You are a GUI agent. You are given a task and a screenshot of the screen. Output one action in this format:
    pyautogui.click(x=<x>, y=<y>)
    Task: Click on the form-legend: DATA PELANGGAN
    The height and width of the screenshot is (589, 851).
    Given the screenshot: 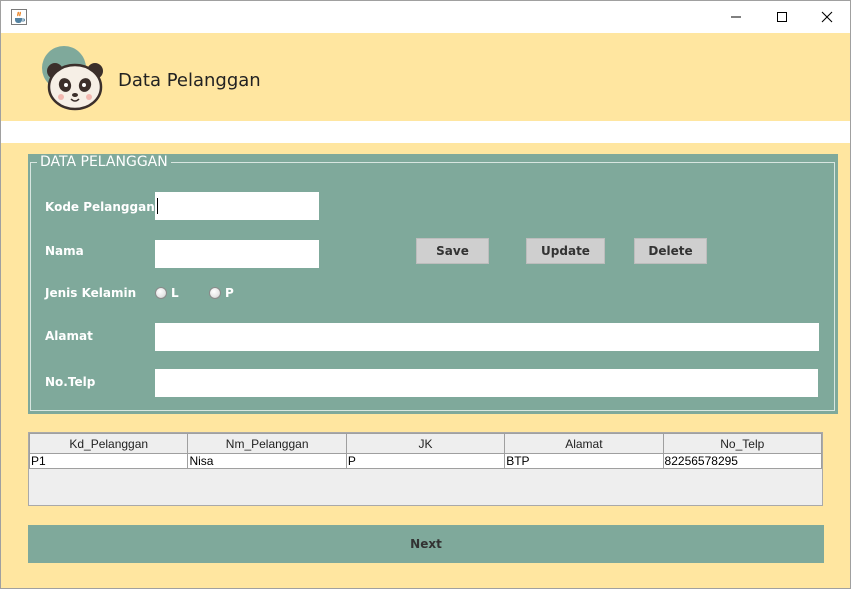 What is the action you would take?
    pyautogui.click(x=104, y=162)
    